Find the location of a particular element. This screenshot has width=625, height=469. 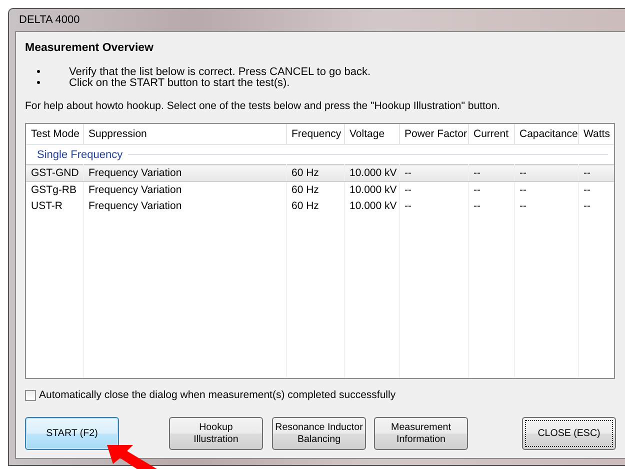

dialog-button: Measurement Information is located at coordinates (421, 433).